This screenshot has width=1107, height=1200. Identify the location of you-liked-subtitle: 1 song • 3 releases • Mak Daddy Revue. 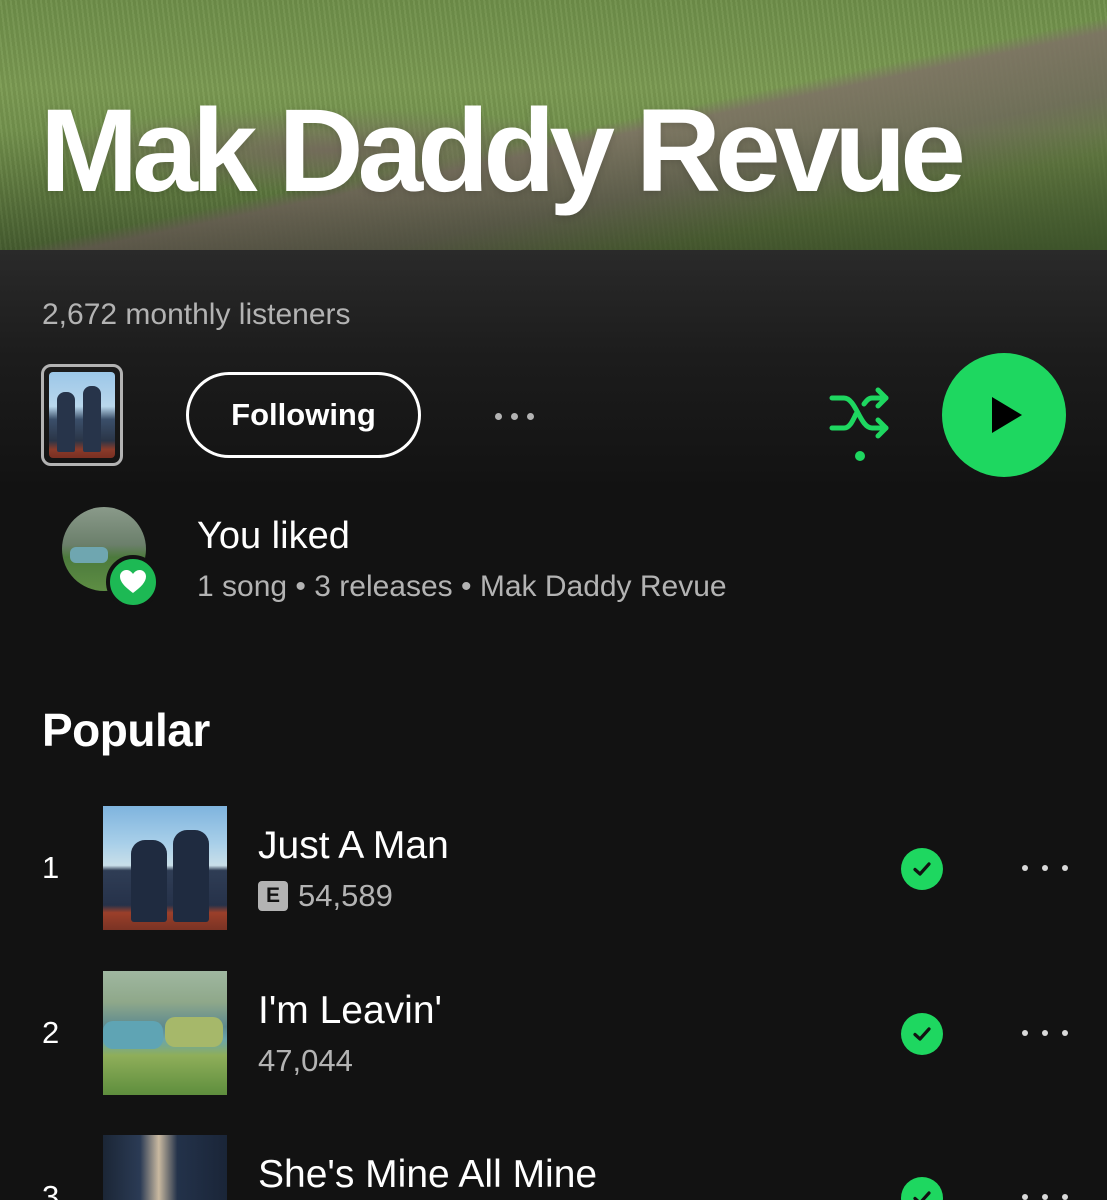
(462, 586).